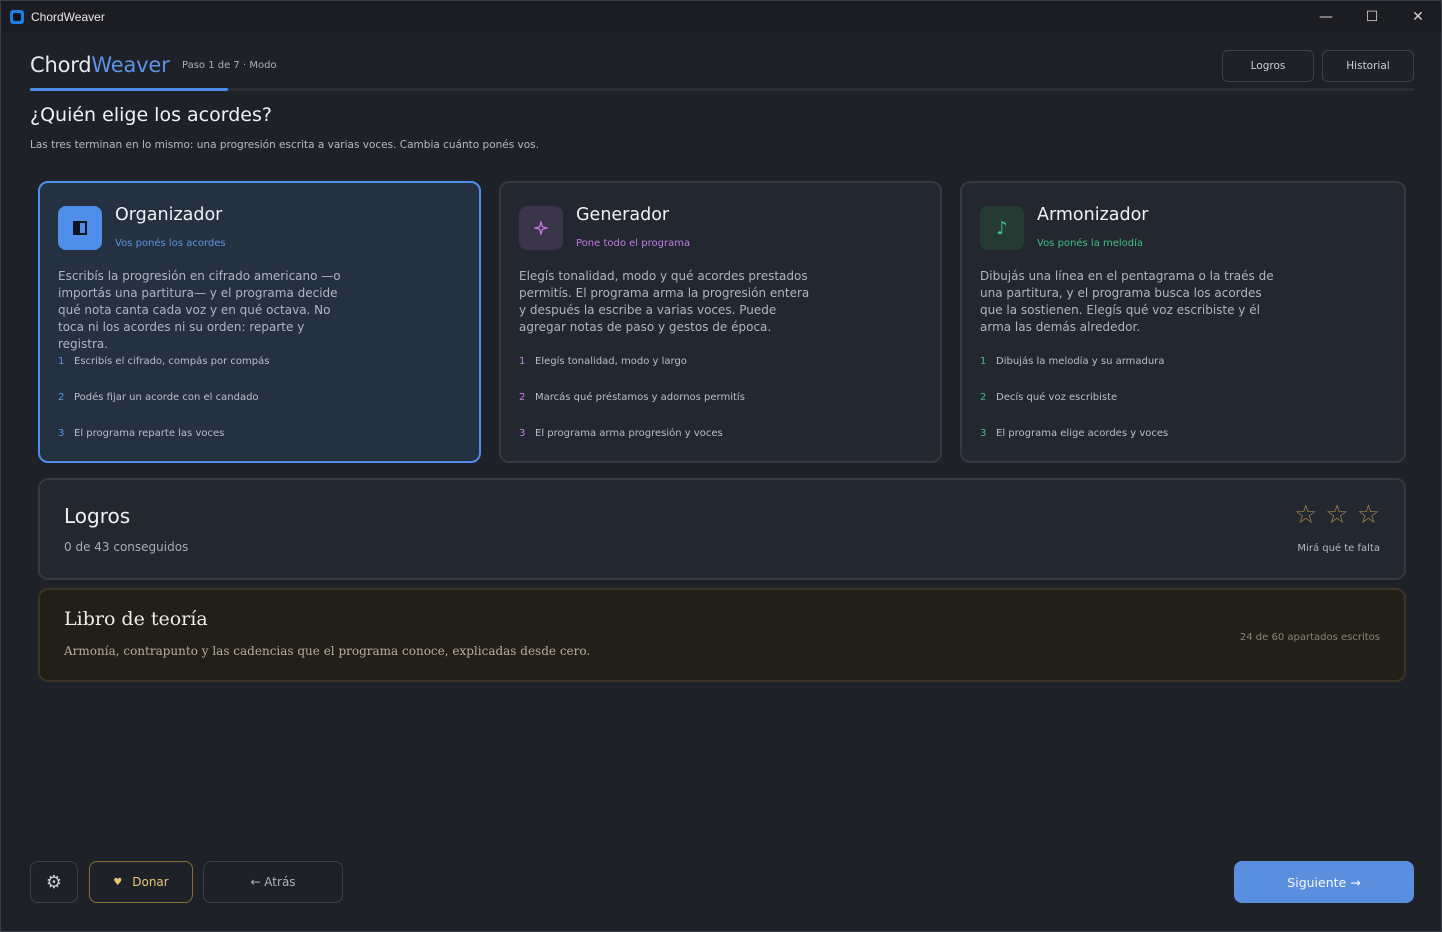  Describe the element at coordinates (721, 16) in the screenshot. I see `title-bar: ChordWeaver — ☐ ✕` at that location.